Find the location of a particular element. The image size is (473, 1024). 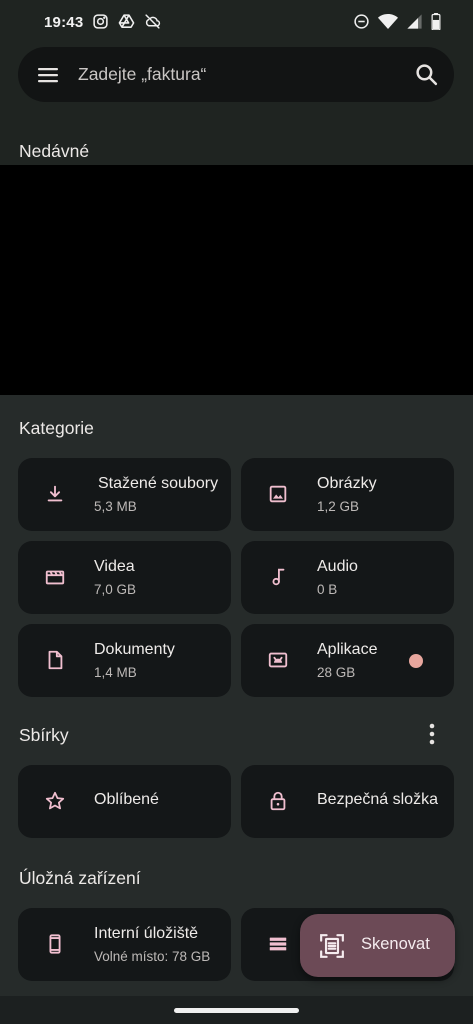

category-size: 7,0 GB is located at coordinates (115, 589).